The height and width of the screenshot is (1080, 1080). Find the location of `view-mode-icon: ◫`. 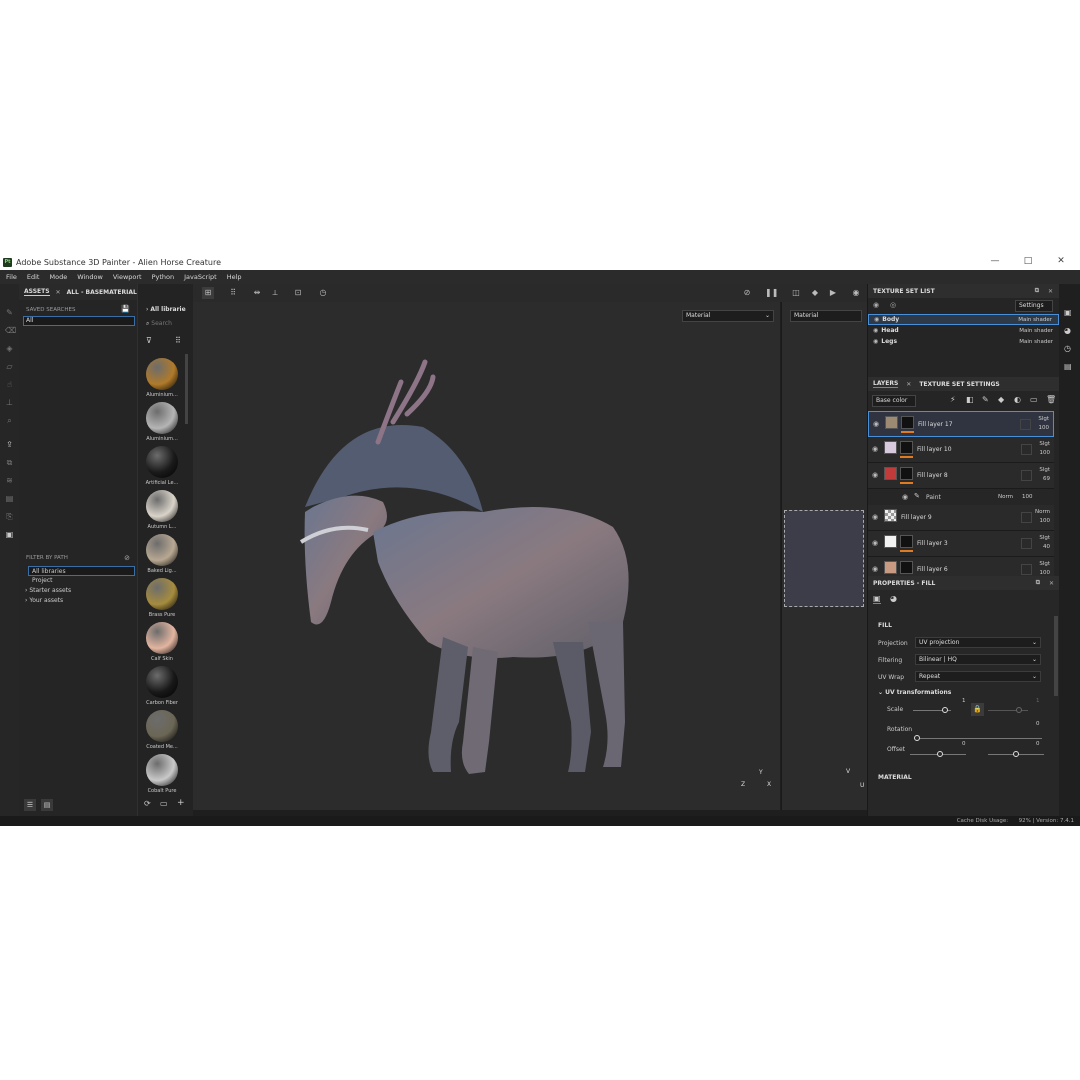

view-mode-icon: ◫ is located at coordinates (796, 293).